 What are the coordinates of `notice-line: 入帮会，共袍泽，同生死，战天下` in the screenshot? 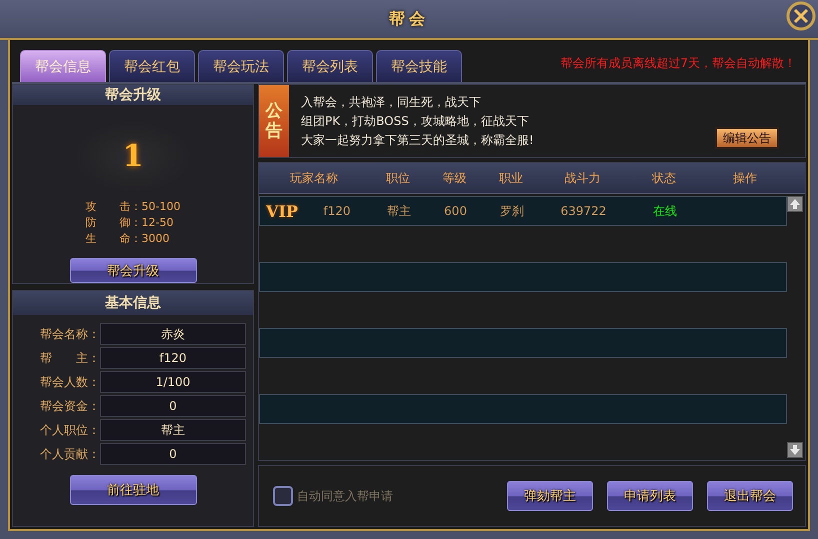 It's located at (391, 102).